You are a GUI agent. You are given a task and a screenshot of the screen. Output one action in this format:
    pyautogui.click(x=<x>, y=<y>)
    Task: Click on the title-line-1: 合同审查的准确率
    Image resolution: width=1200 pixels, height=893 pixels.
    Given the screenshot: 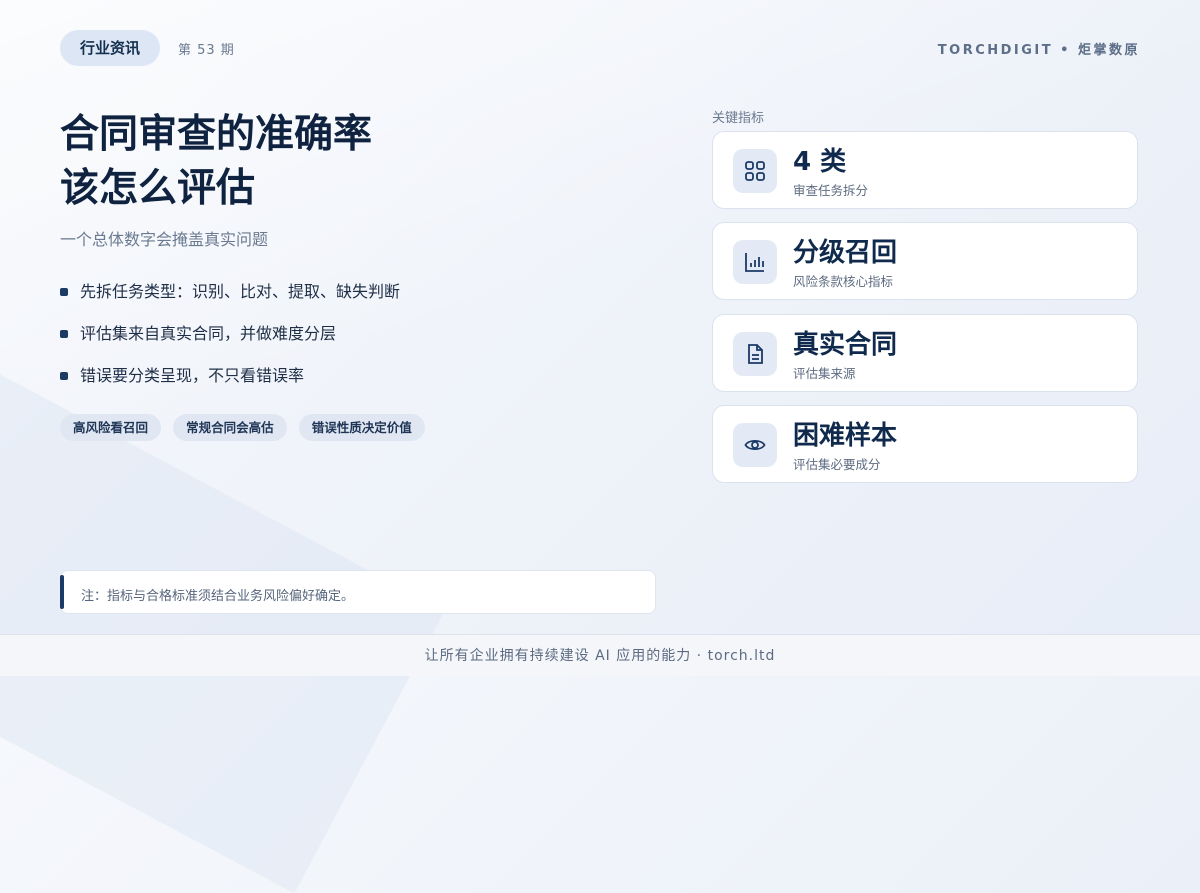 What is the action you would take?
    pyautogui.click(x=216, y=134)
    